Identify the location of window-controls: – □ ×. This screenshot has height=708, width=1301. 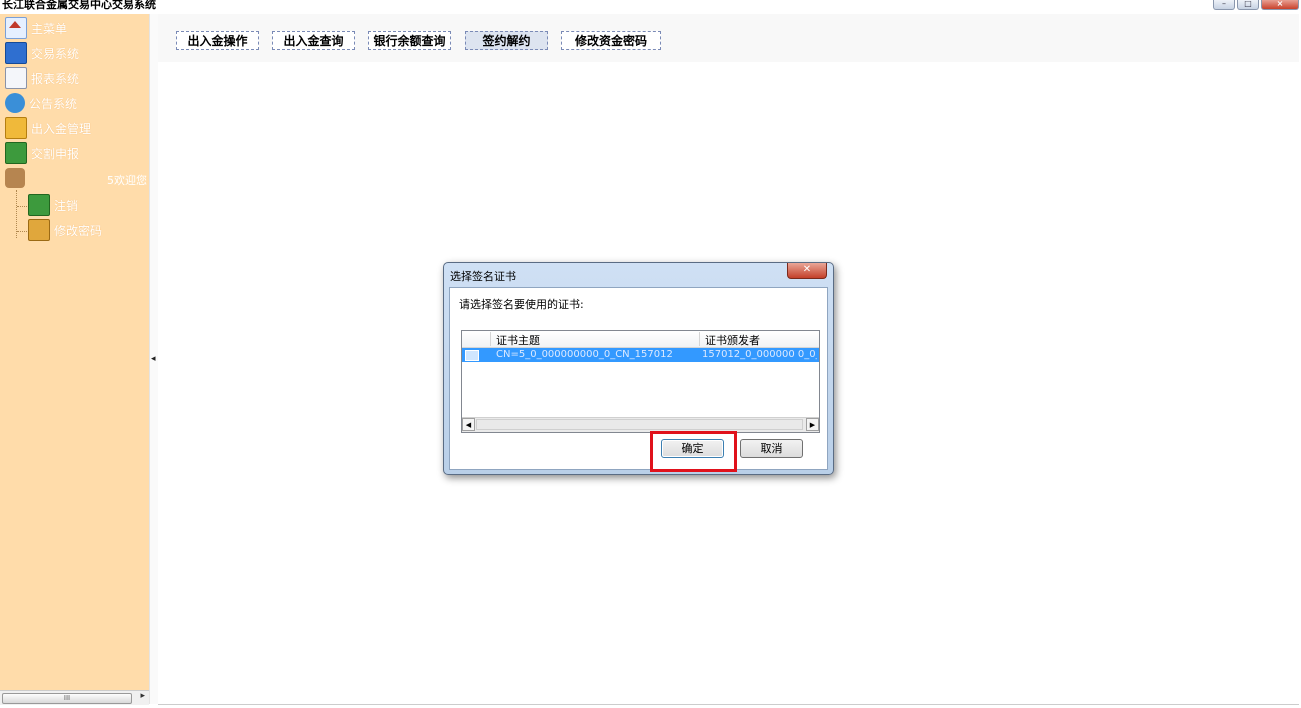
(1256, 5).